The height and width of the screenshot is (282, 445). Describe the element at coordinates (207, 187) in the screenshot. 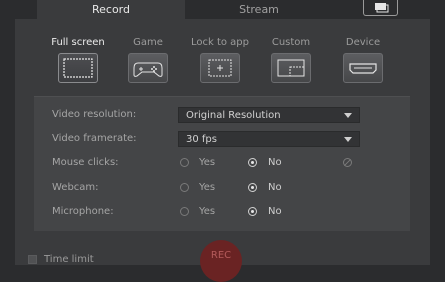

I see `webcam-yes-label: Yes` at that location.